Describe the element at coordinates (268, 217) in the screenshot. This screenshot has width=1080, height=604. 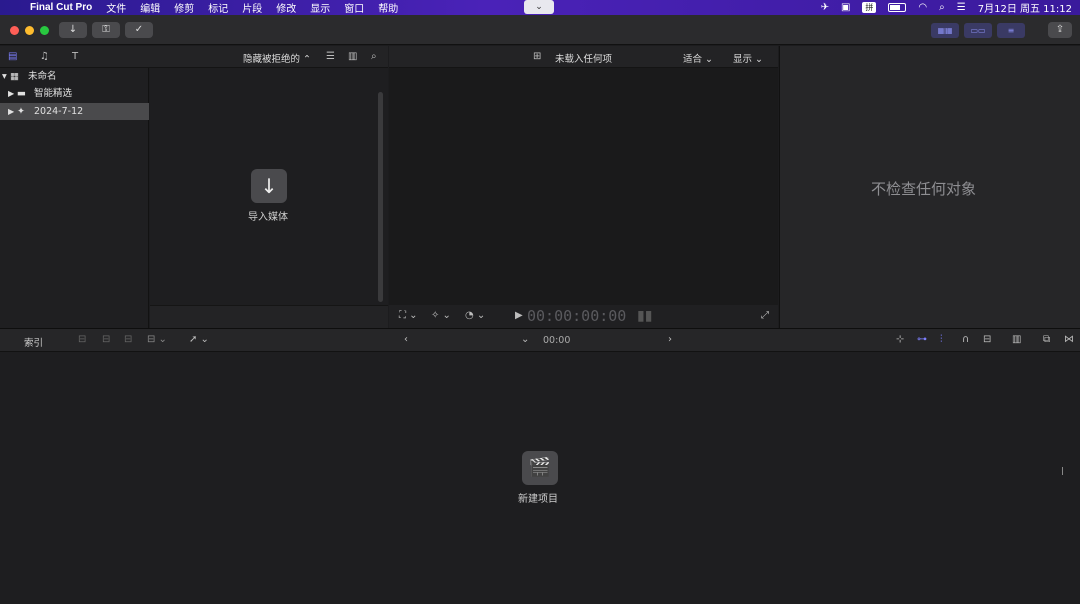
I see `import-media-label: 导入媒体` at that location.